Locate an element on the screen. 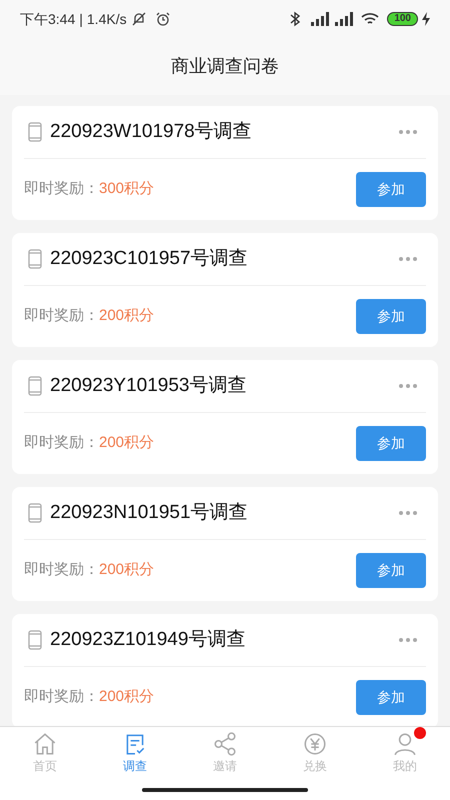  network-speed: 1.4K/s is located at coordinates (106, 19).